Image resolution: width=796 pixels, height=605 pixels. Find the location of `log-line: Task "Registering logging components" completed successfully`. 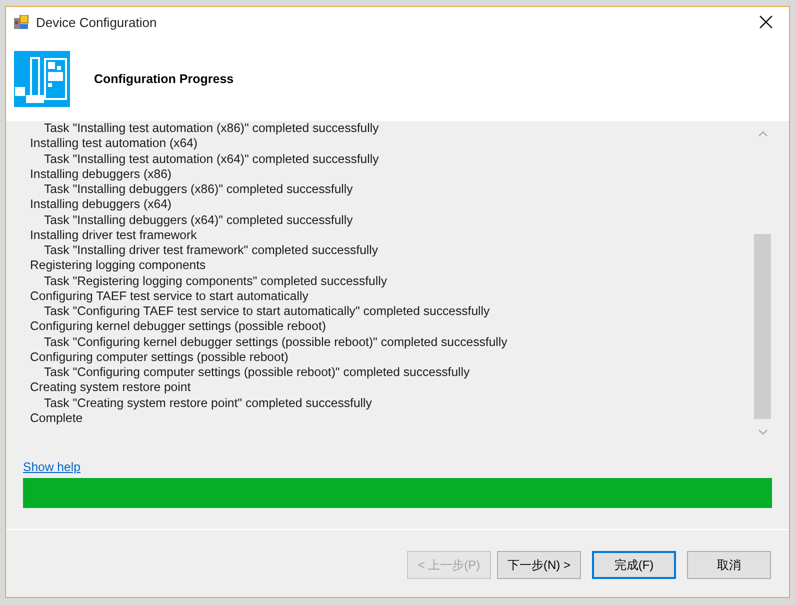

log-line: Task "Registering logging components" completed successfully is located at coordinates (215, 281).